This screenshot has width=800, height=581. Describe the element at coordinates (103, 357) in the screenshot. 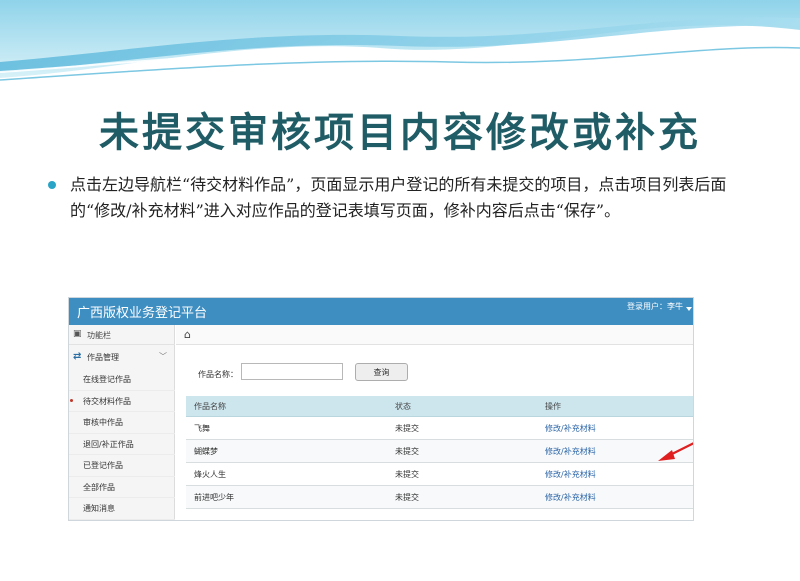

I see `sidebar-group-label: 作品管理` at that location.